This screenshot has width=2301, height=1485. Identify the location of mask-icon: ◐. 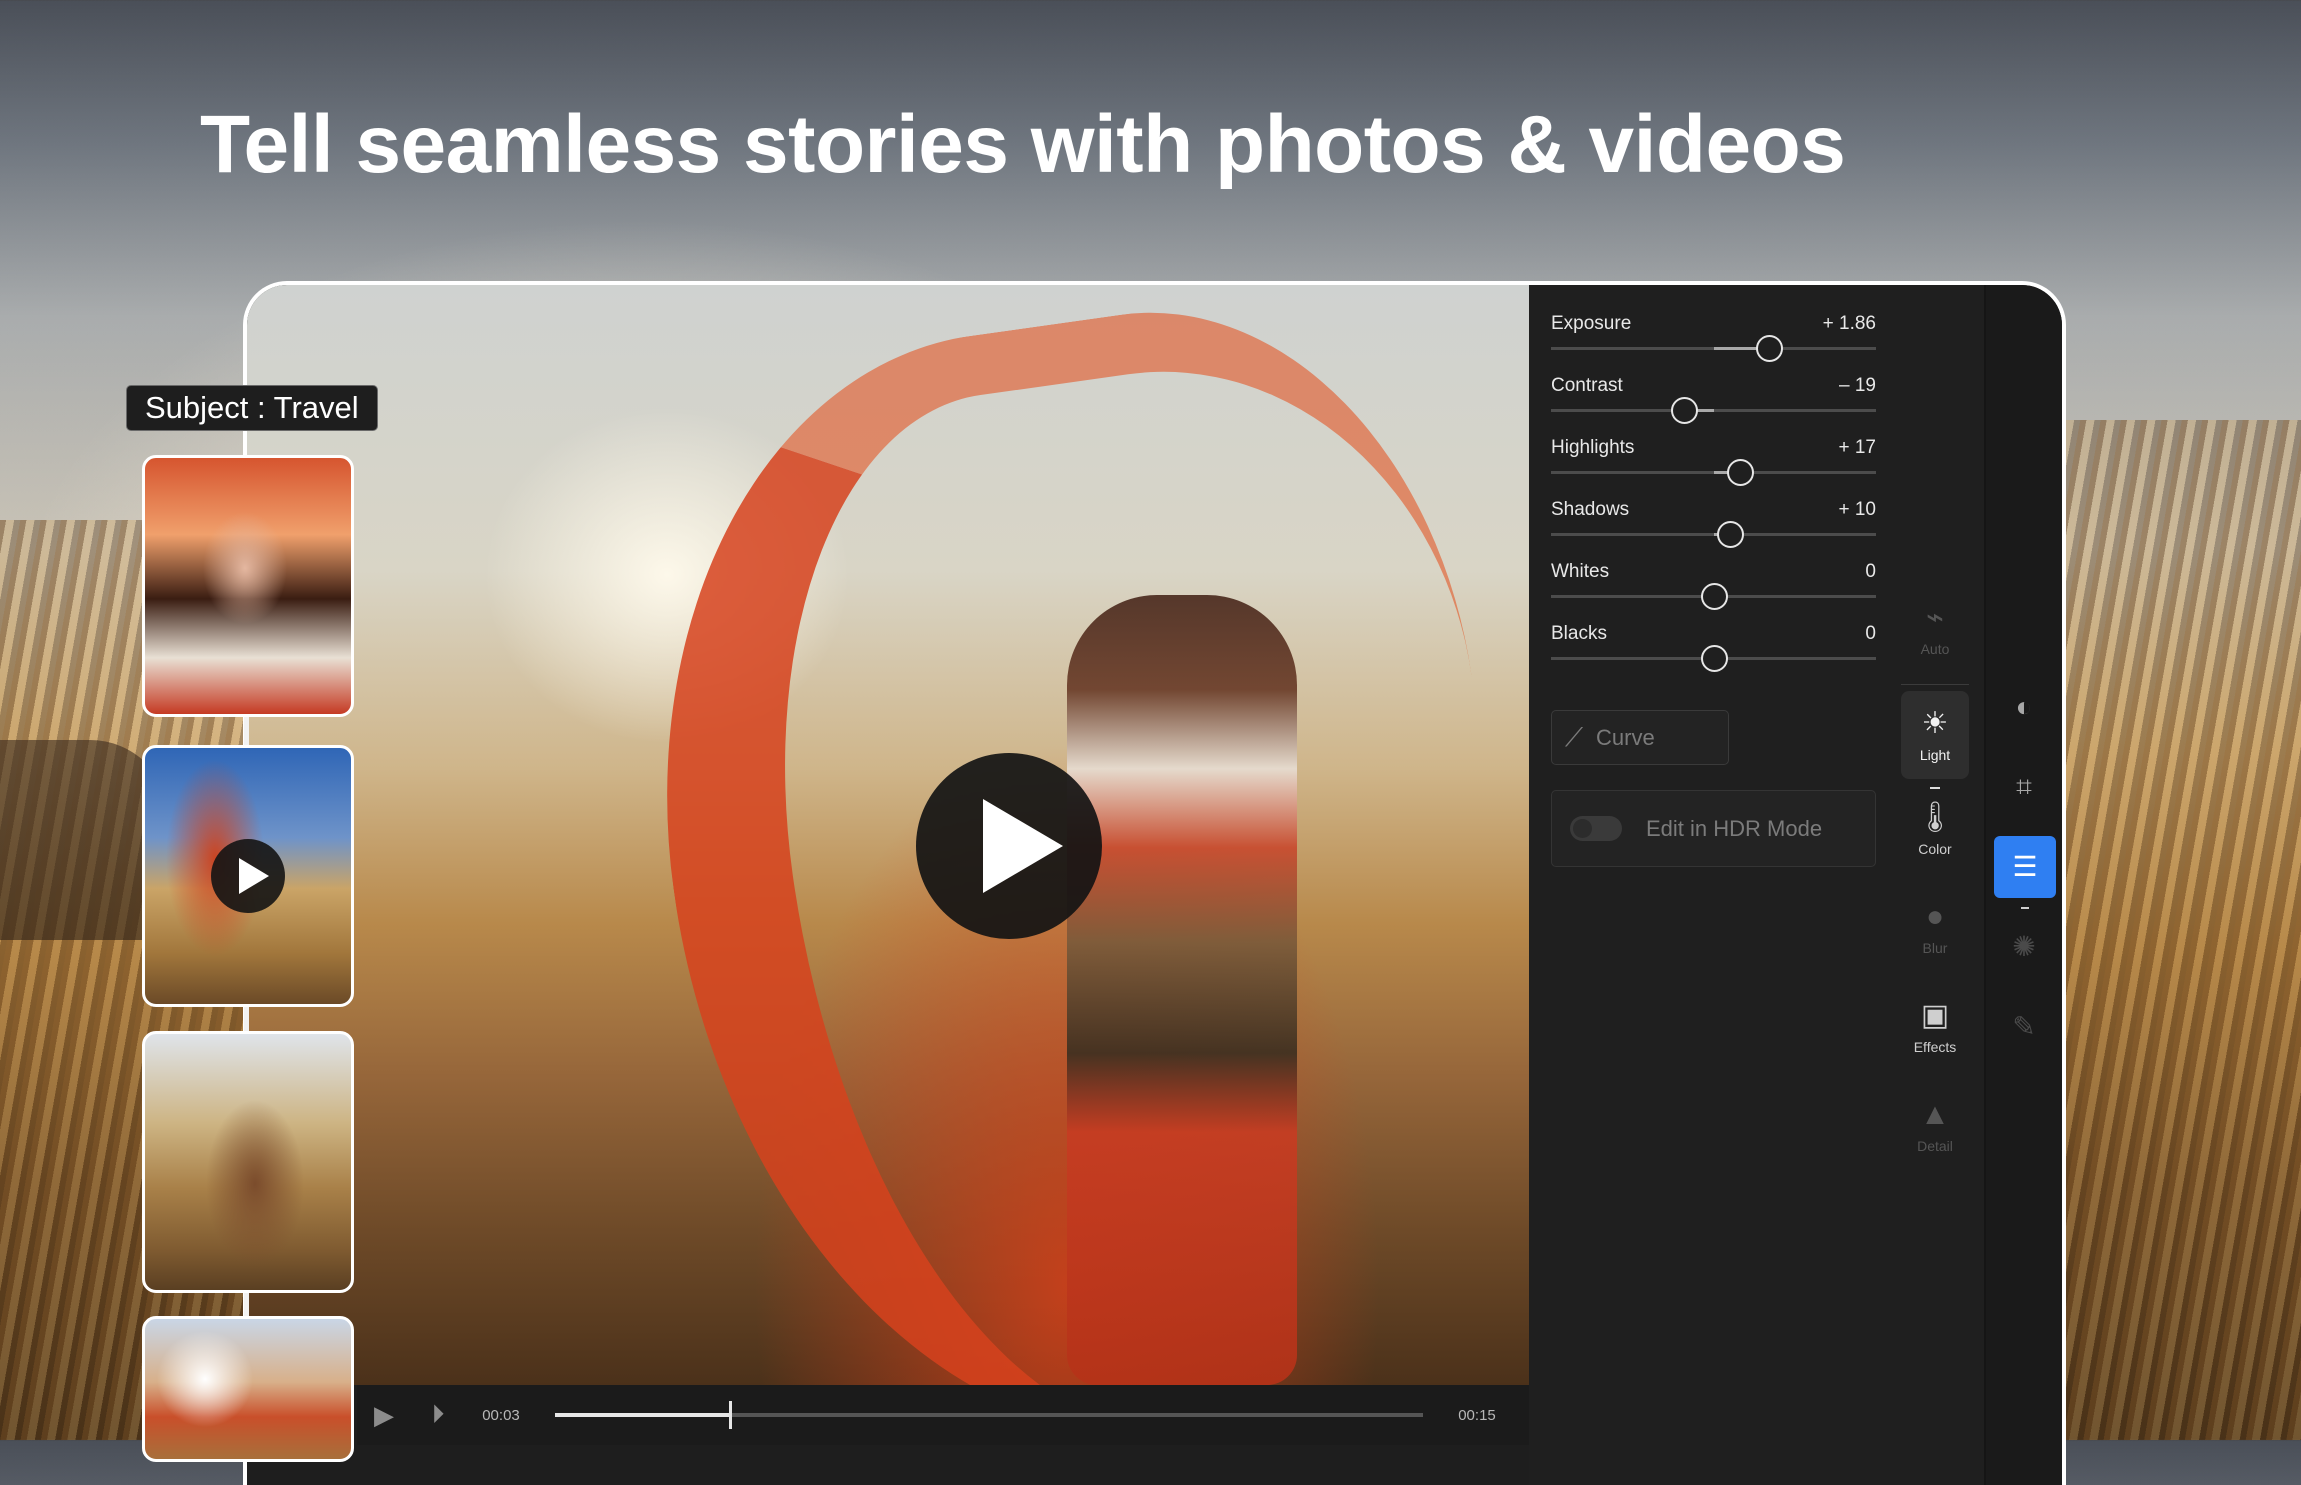
(2024, 707).